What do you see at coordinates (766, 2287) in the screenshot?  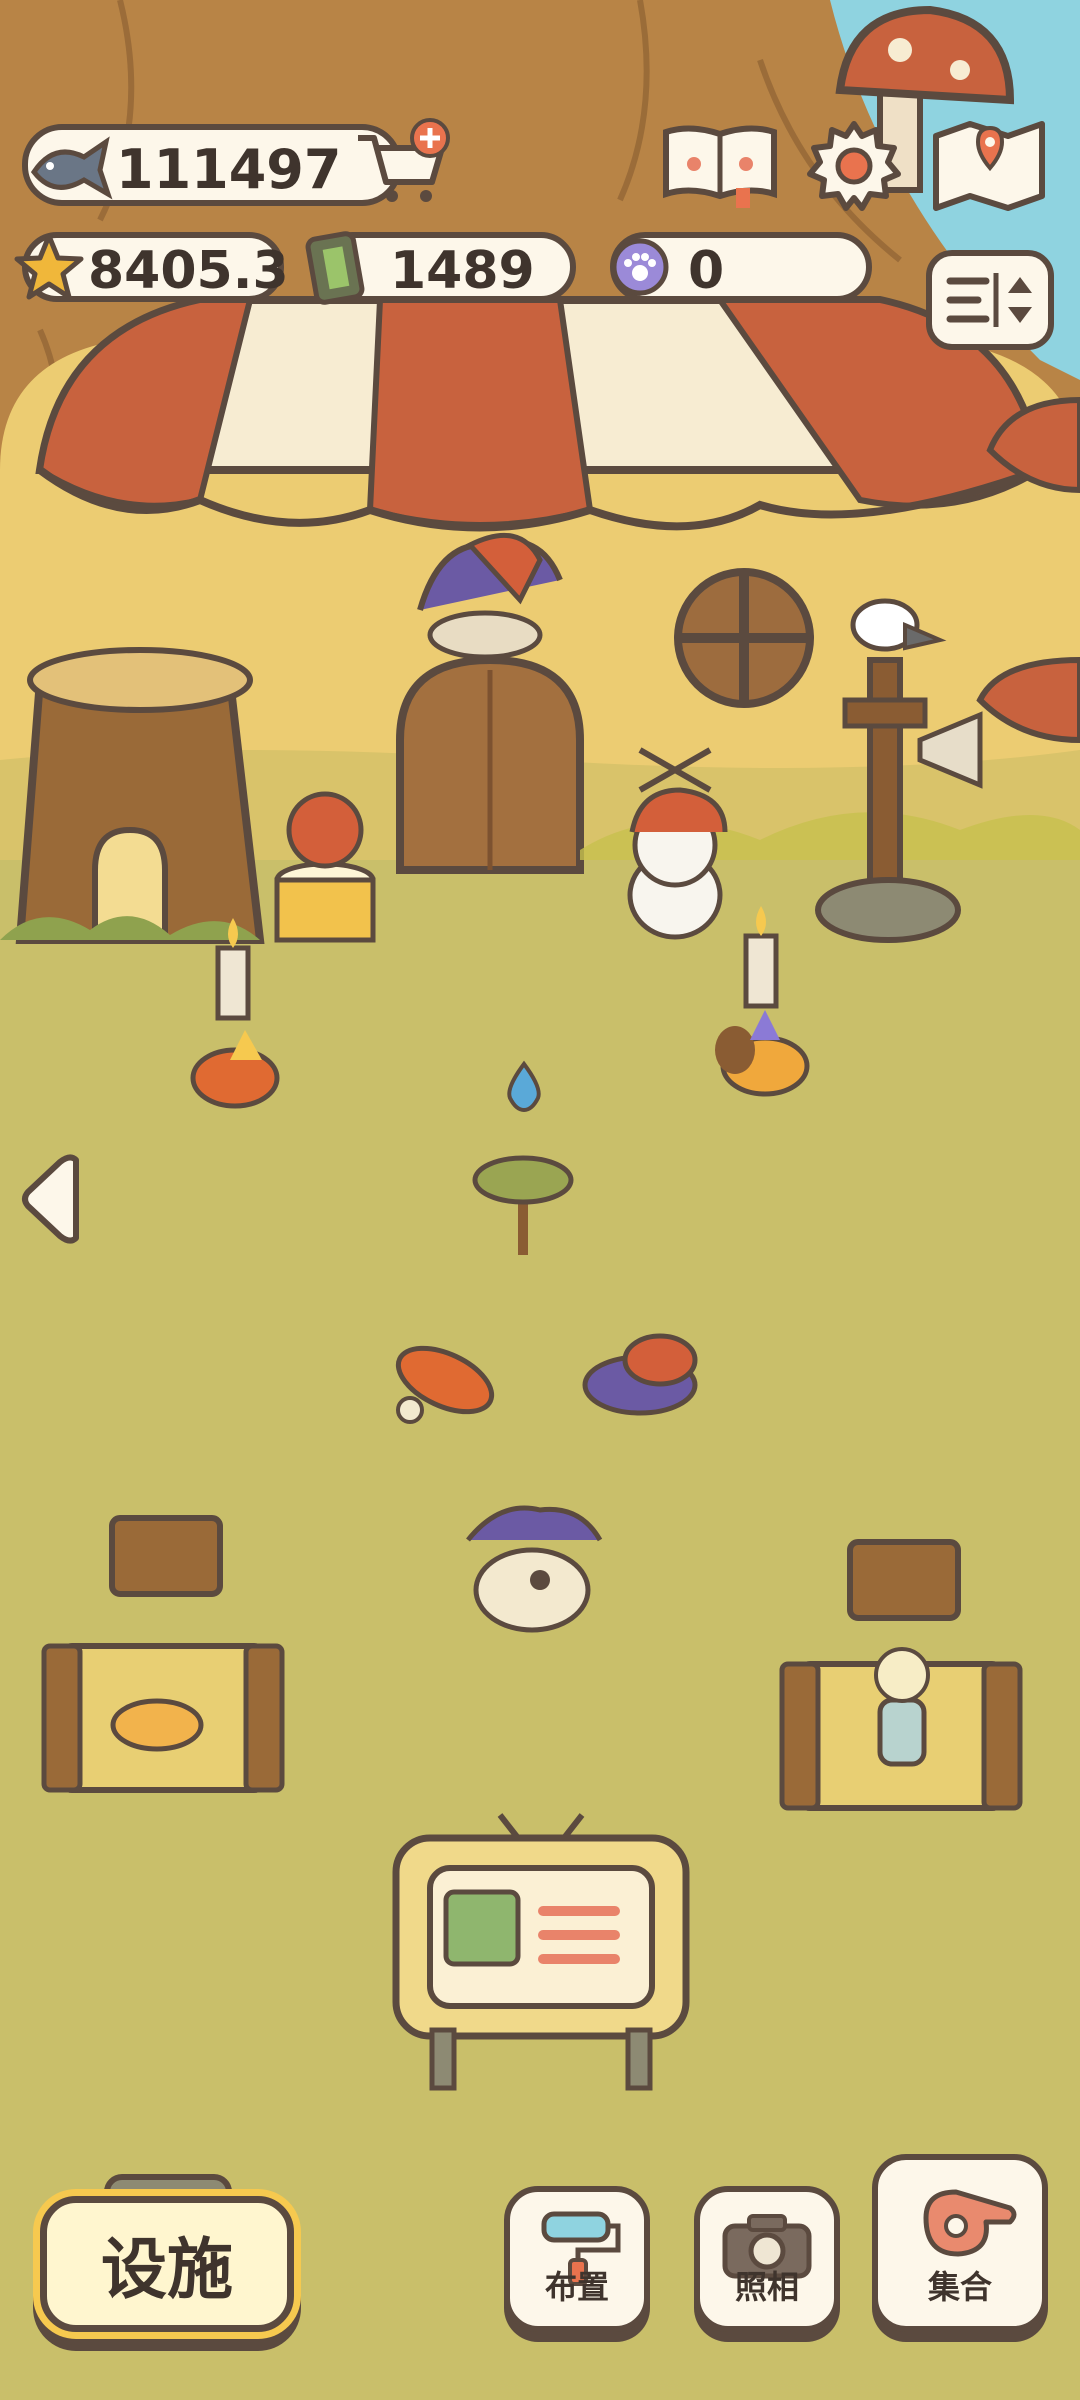 I see `photo-label: 照相` at bounding box center [766, 2287].